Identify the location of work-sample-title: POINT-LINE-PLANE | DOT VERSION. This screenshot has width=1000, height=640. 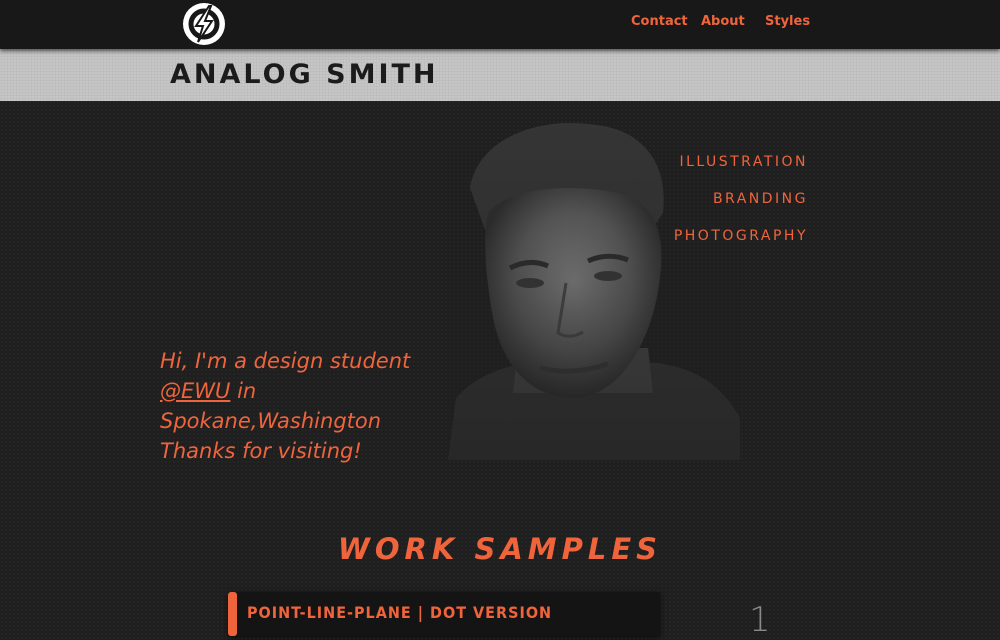
(399, 612).